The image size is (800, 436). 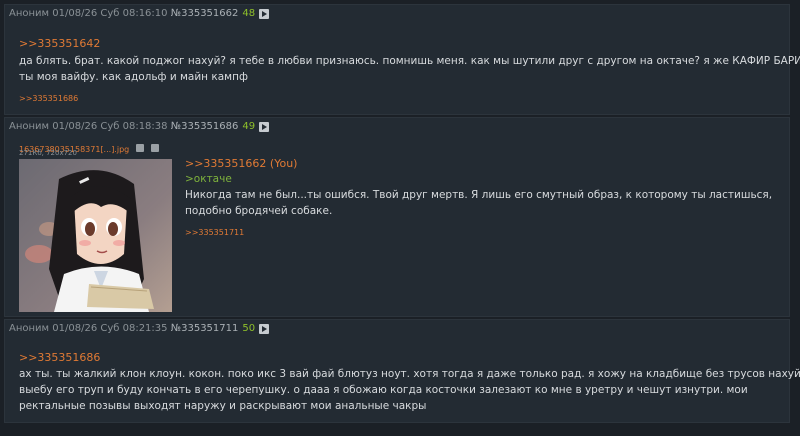 What do you see at coordinates (259, 211) in the screenshot?
I see `post-text-line: подобно бродячей собаке.` at bounding box center [259, 211].